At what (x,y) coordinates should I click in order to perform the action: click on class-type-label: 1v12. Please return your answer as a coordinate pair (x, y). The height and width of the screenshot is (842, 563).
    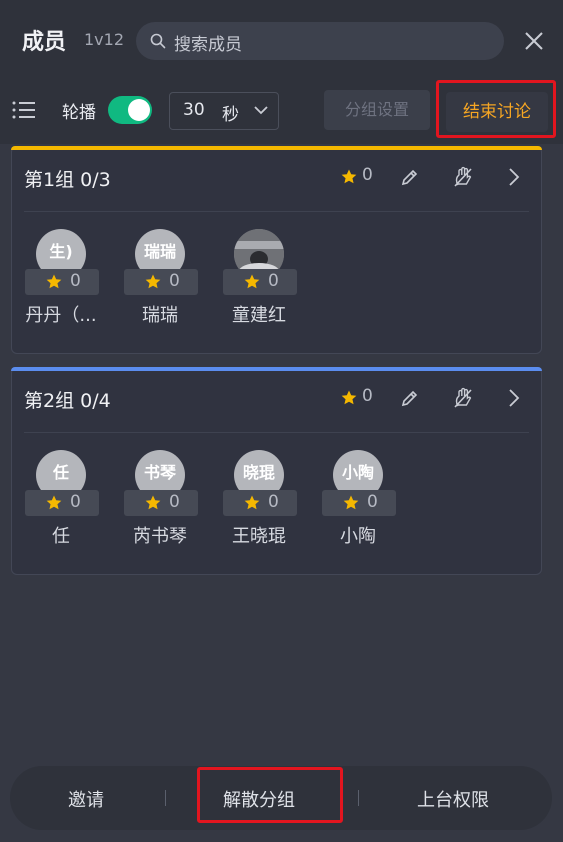
    Looking at the image, I should click on (104, 39).